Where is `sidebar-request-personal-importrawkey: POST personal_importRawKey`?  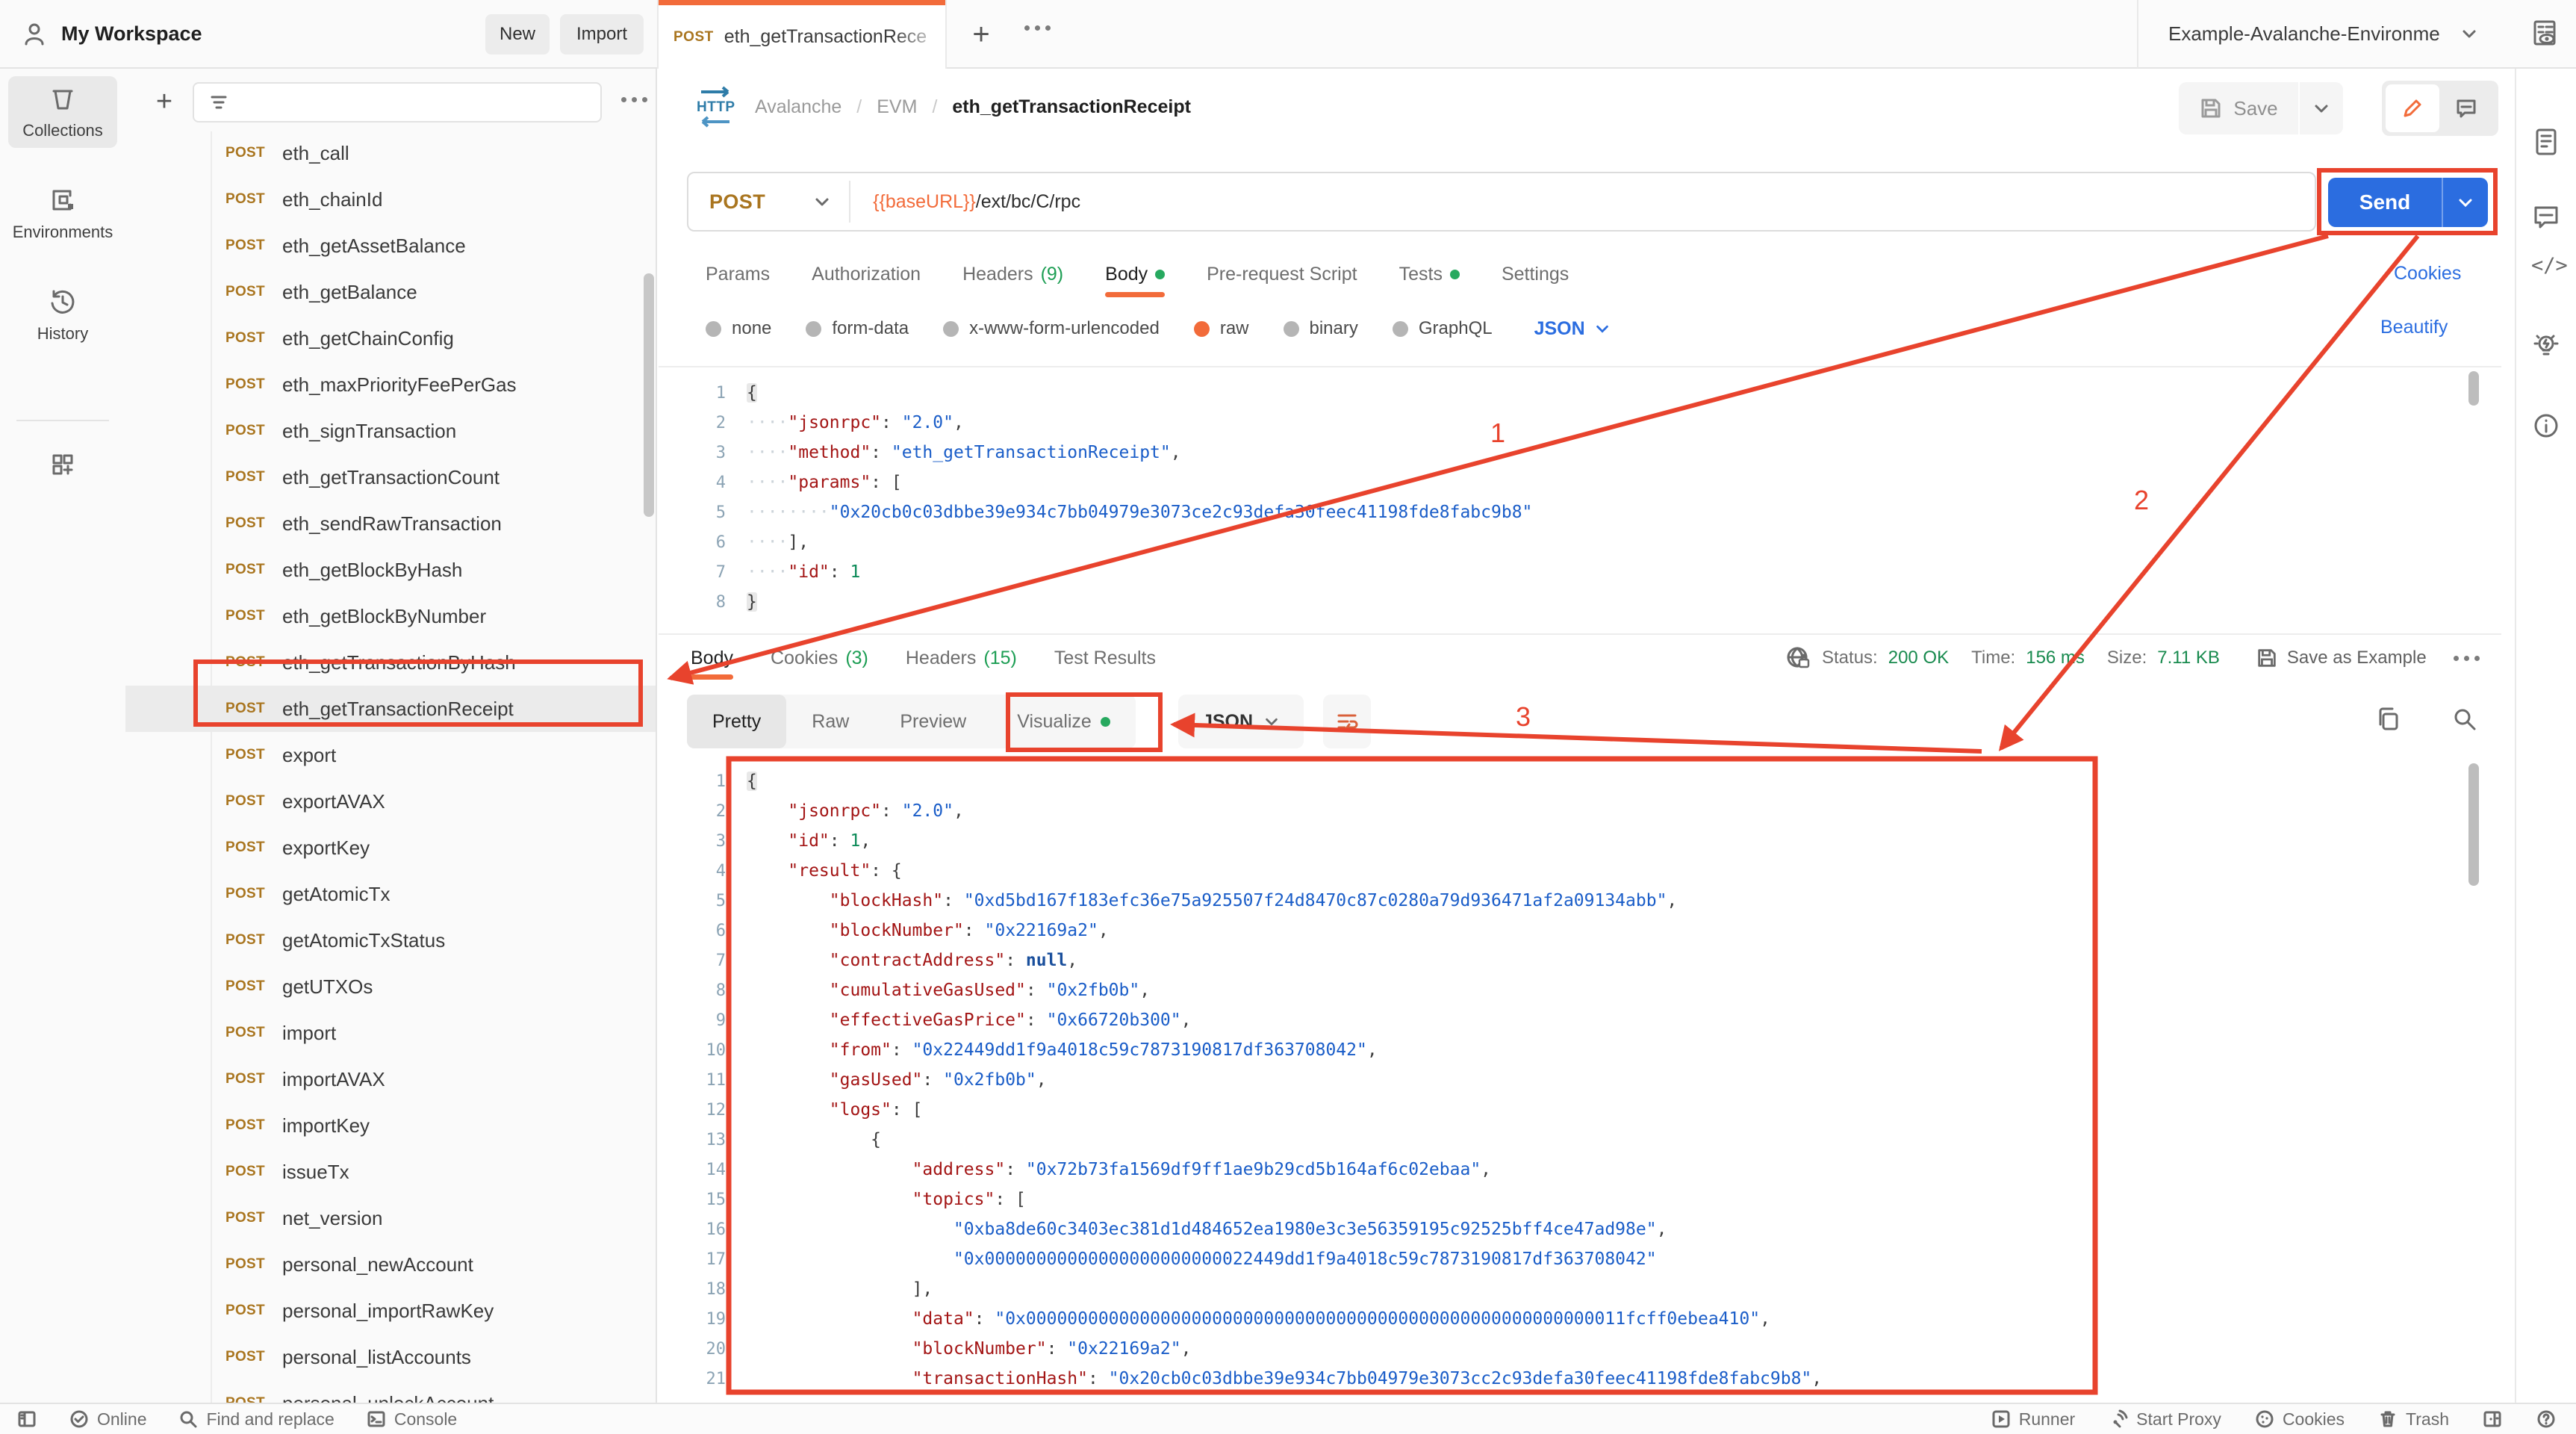
sidebar-request-personal-importrawkey: POST personal_importRawKey is located at coordinates (391, 1311).